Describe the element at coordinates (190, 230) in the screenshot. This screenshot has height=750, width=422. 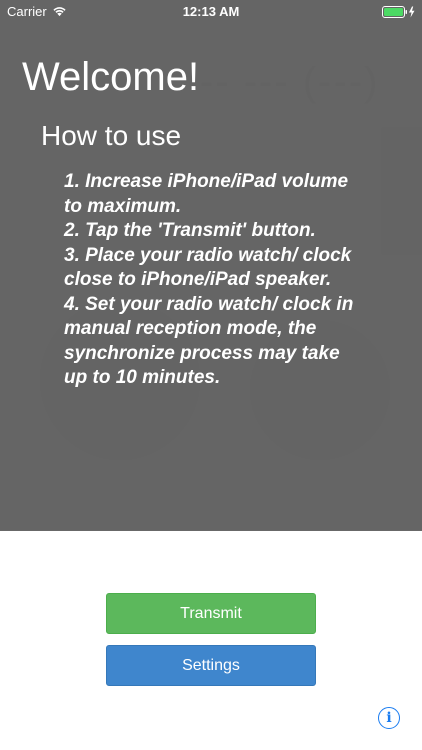
I see `instruction-step: 2. Tap the 'Transmit' button.` at that location.